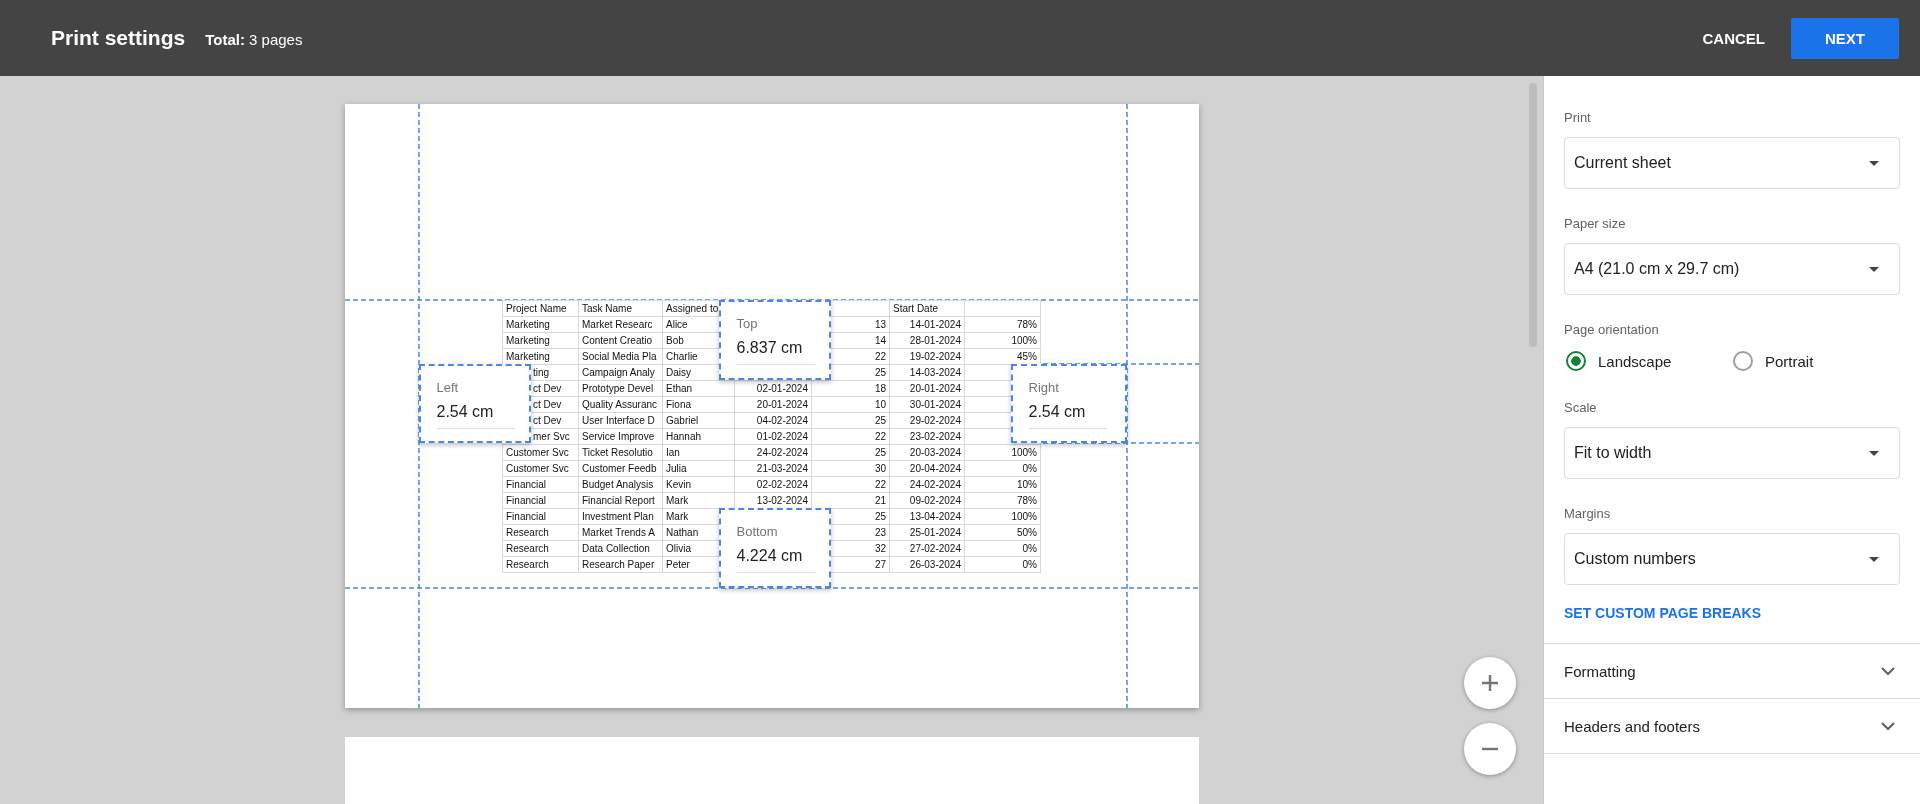  Describe the element at coordinates (927, 436) in the screenshot. I see `table-cell: 23-02-2024` at that location.